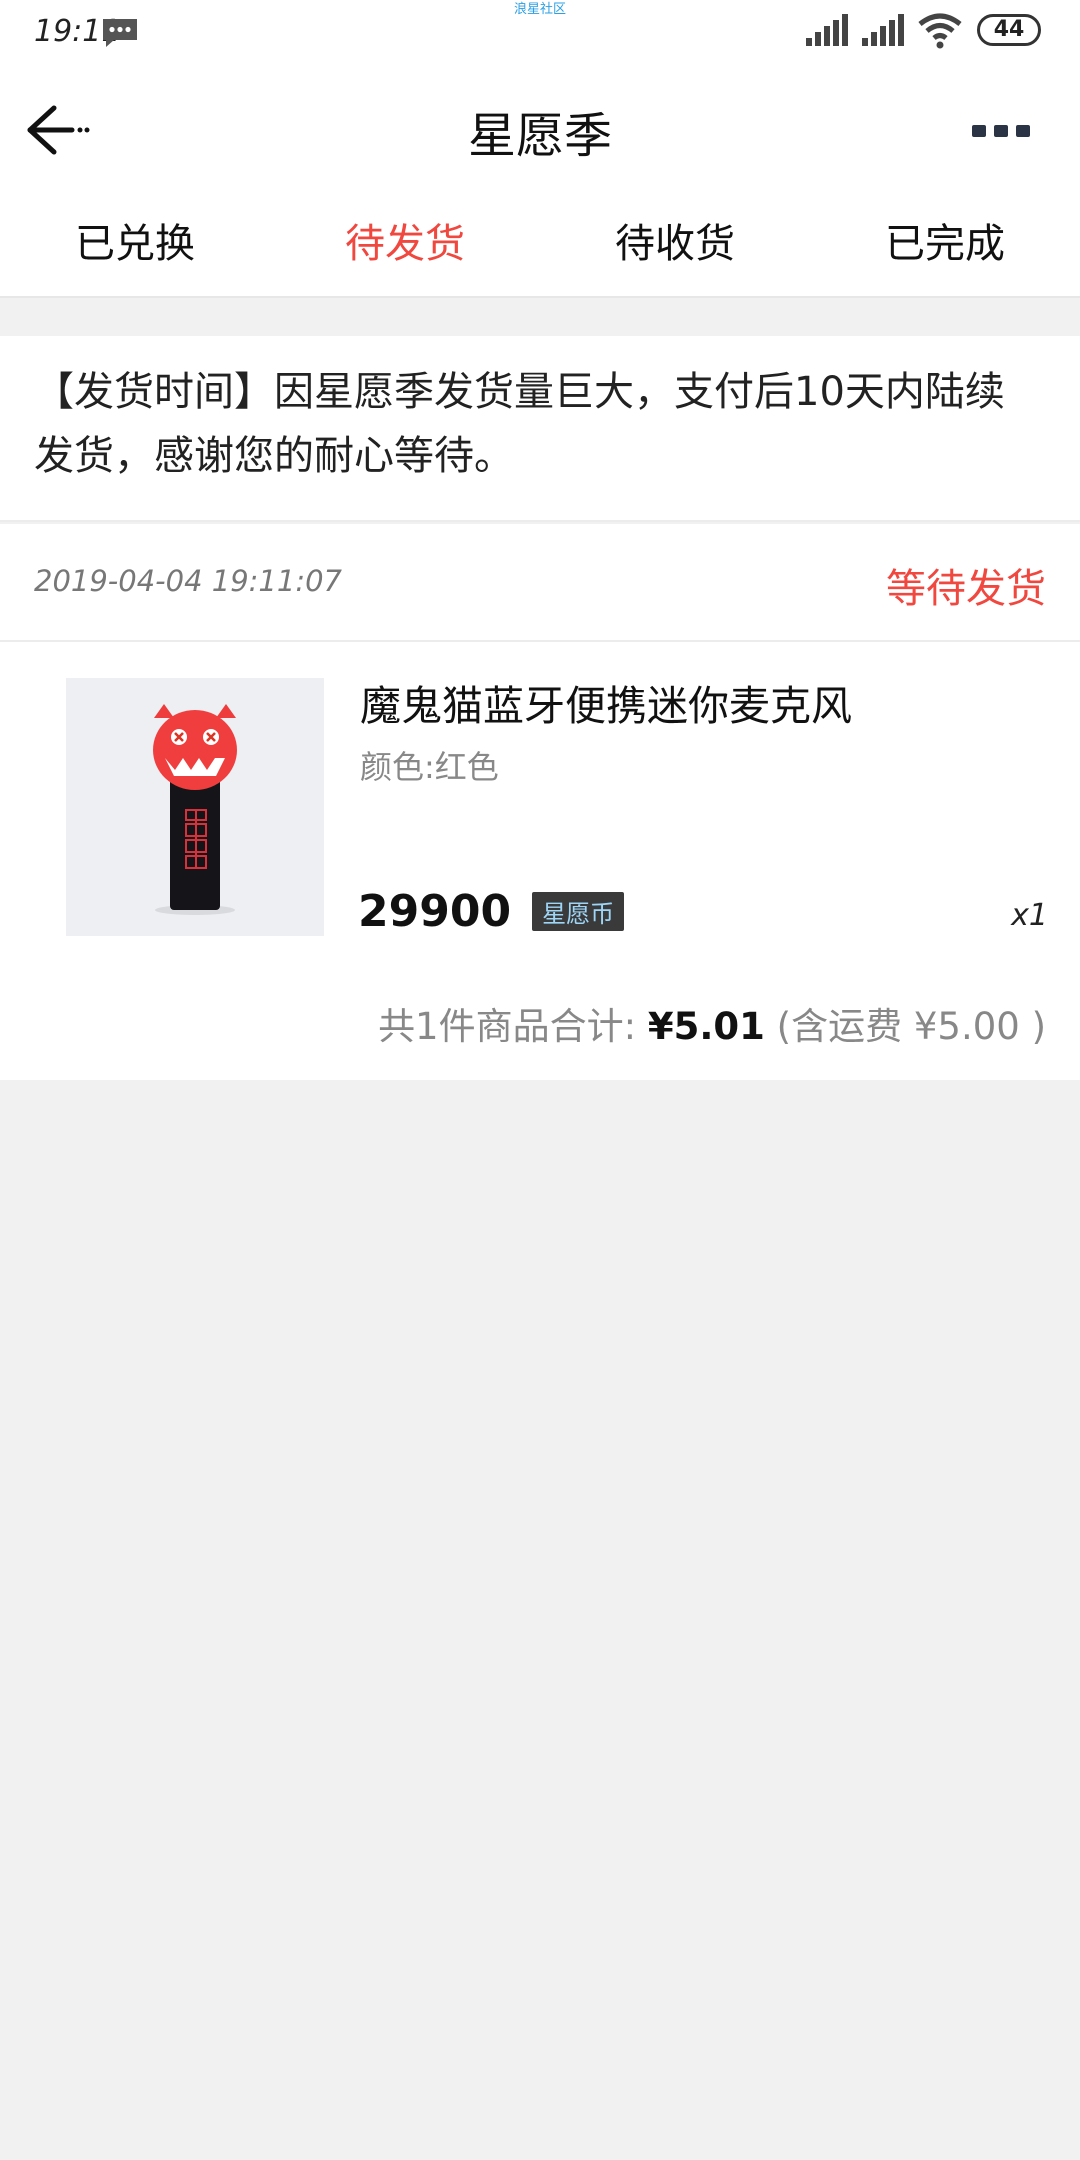 This screenshot has height=2160, width=1080. I want to click on status-bar: 19:11 浪星社区 44, so click(540, 31).